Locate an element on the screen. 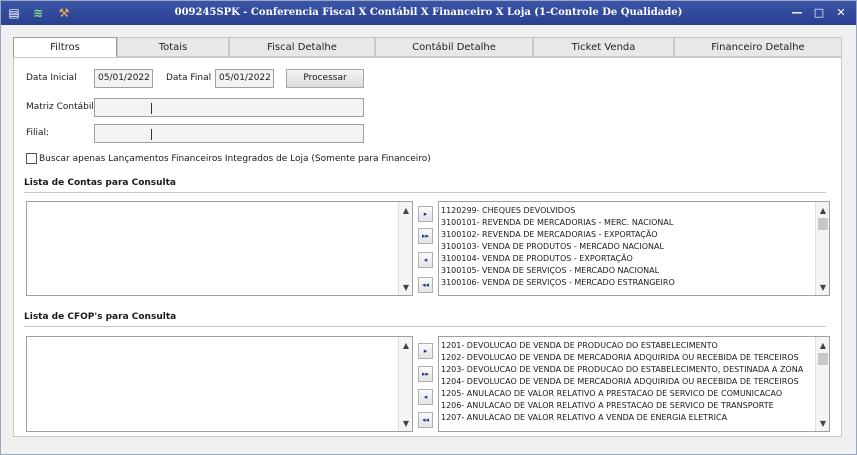  lista-contas-title: Lista de Contas para Consulta is located at coordinates (100, 183).